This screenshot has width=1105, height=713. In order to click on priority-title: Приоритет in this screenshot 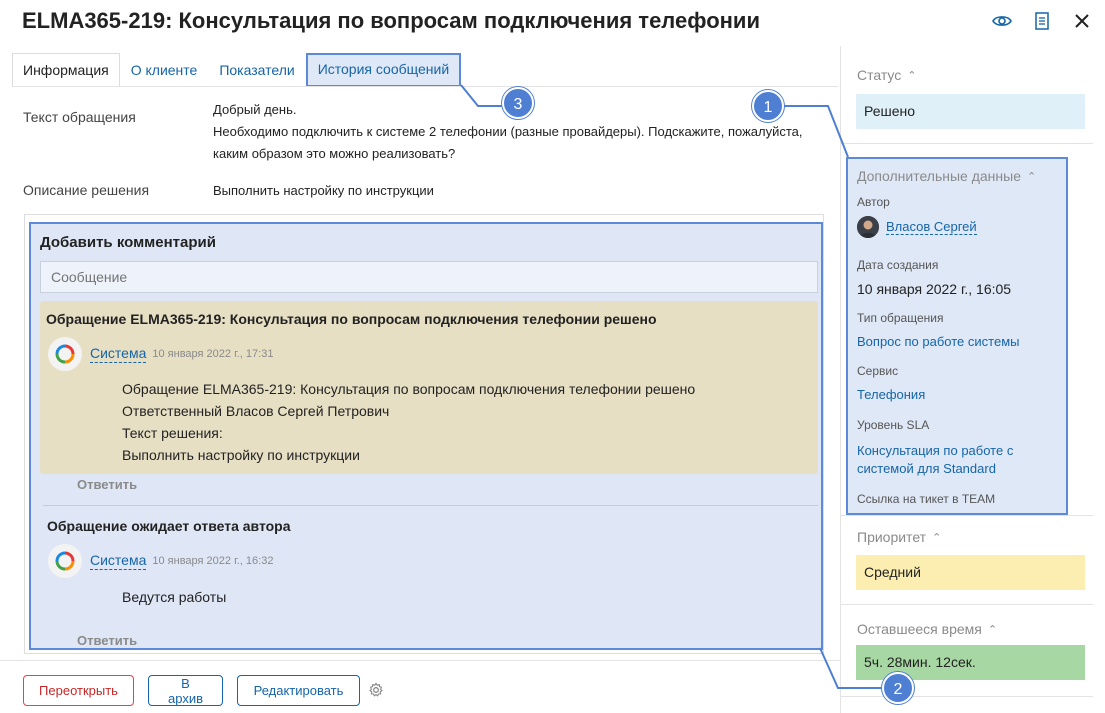, I will do `click(892, 537)`.